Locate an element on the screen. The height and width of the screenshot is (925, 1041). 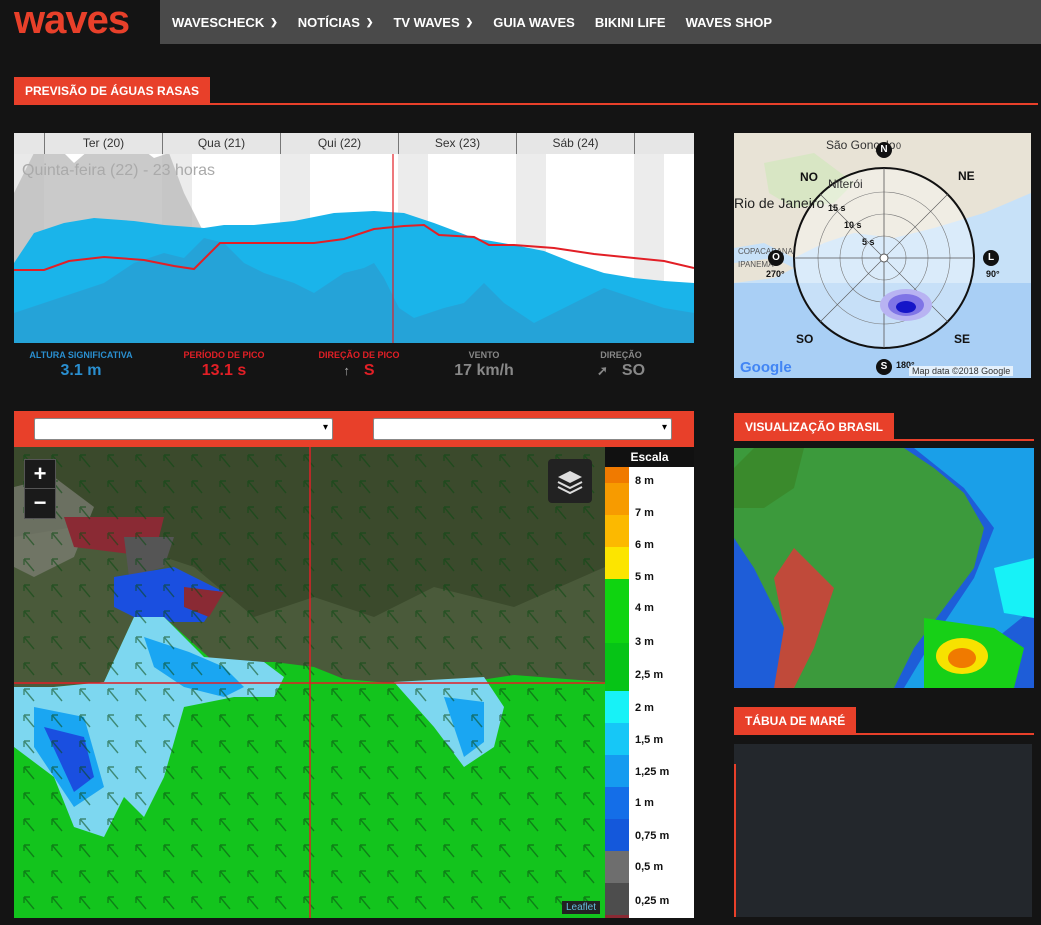
day-label: Sex (23) is located at coordinates (457, 143).